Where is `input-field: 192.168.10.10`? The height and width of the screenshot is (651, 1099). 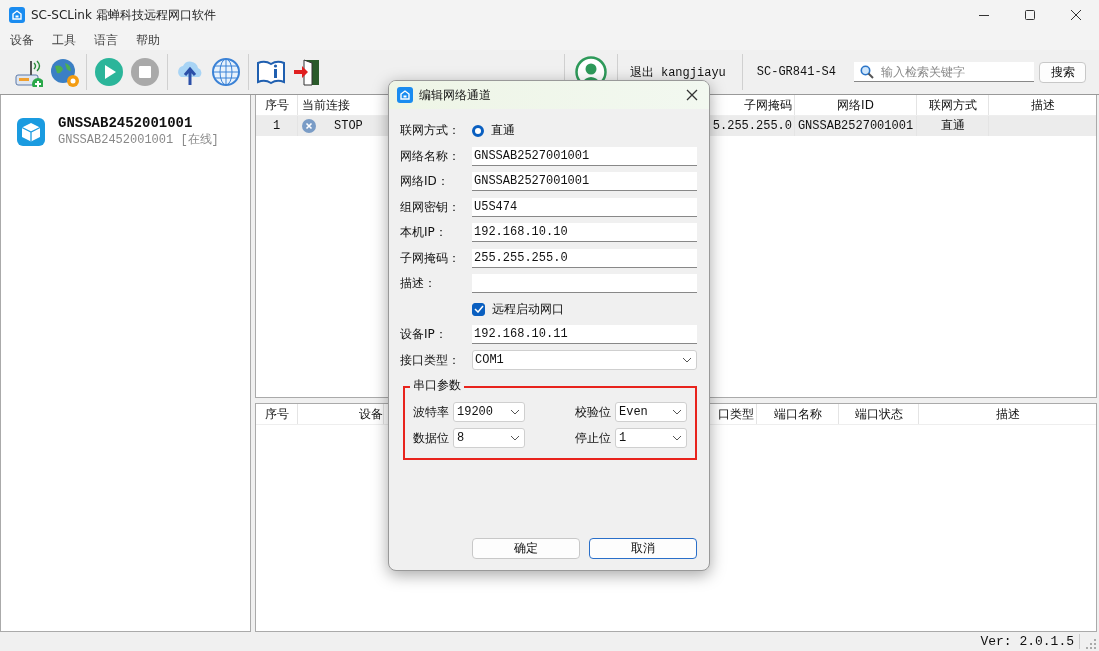 input-field: 192.168.10.10 is located at coordinates (584, 233).